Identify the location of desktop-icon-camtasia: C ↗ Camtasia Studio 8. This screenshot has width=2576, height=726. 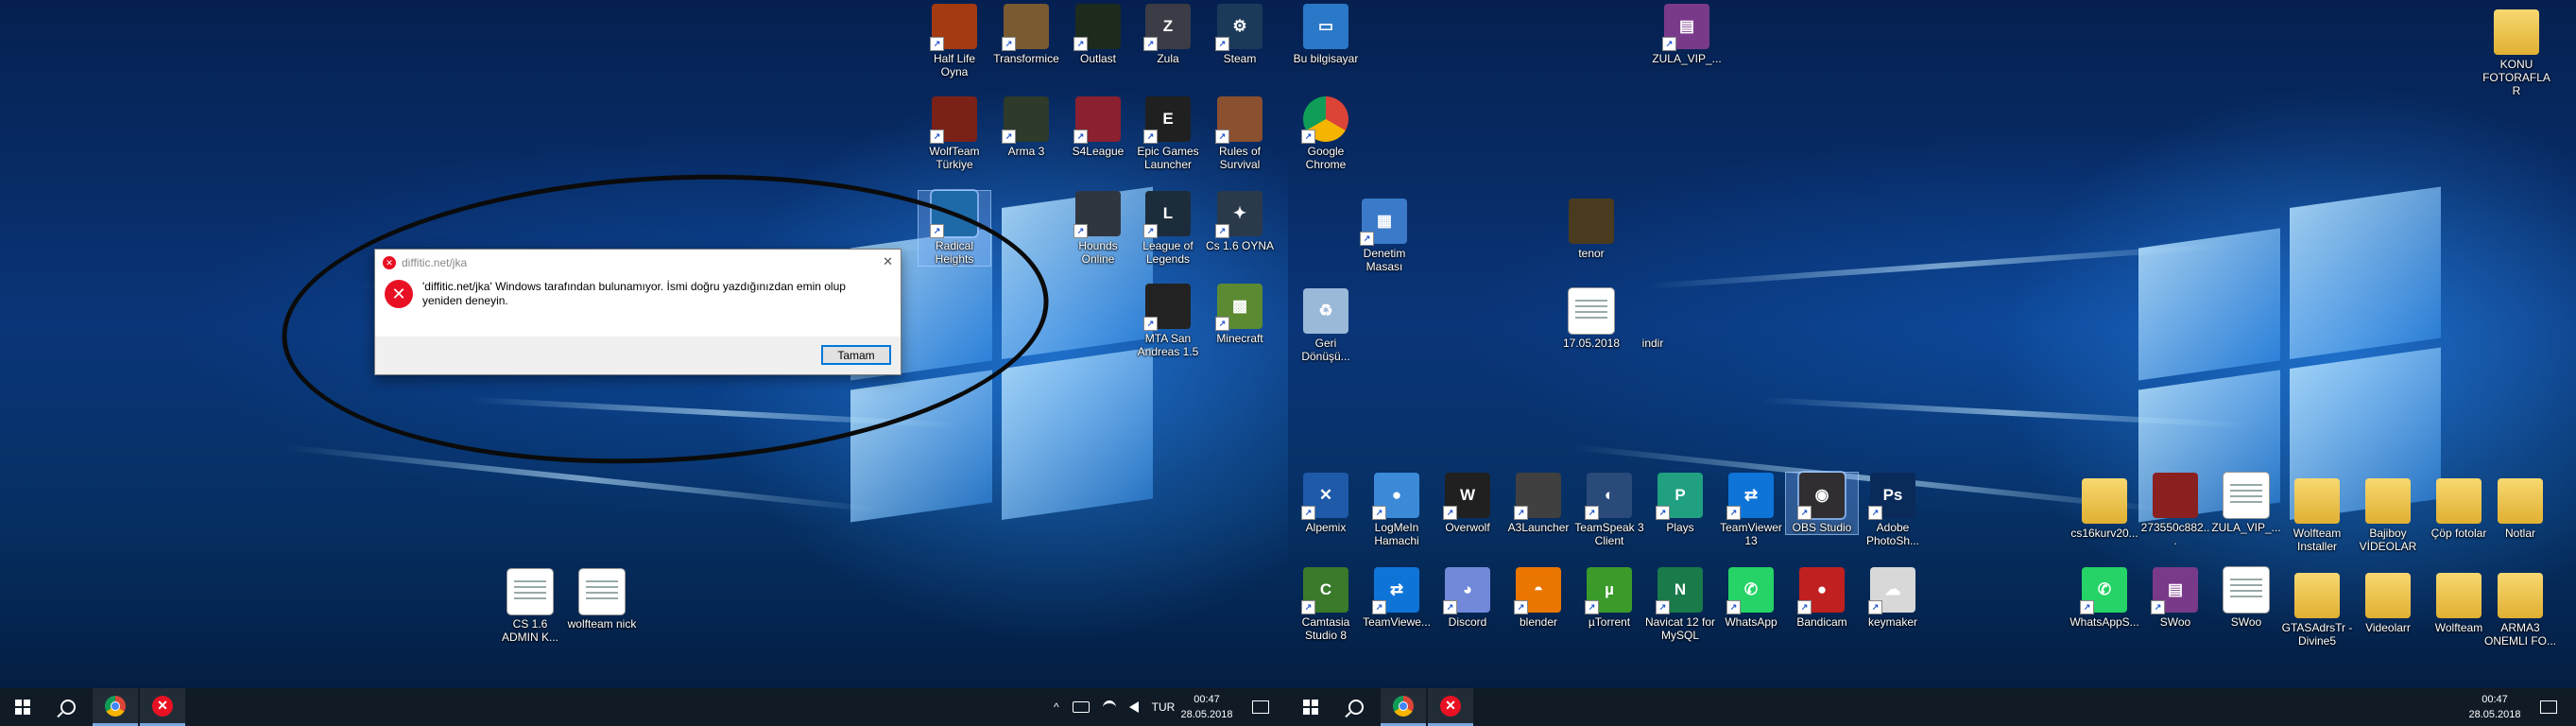
(1326, 604).